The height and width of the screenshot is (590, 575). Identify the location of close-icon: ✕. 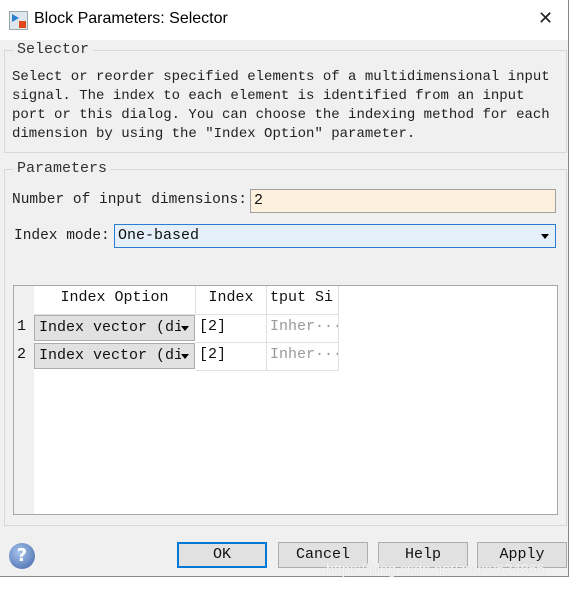
(545, 18).